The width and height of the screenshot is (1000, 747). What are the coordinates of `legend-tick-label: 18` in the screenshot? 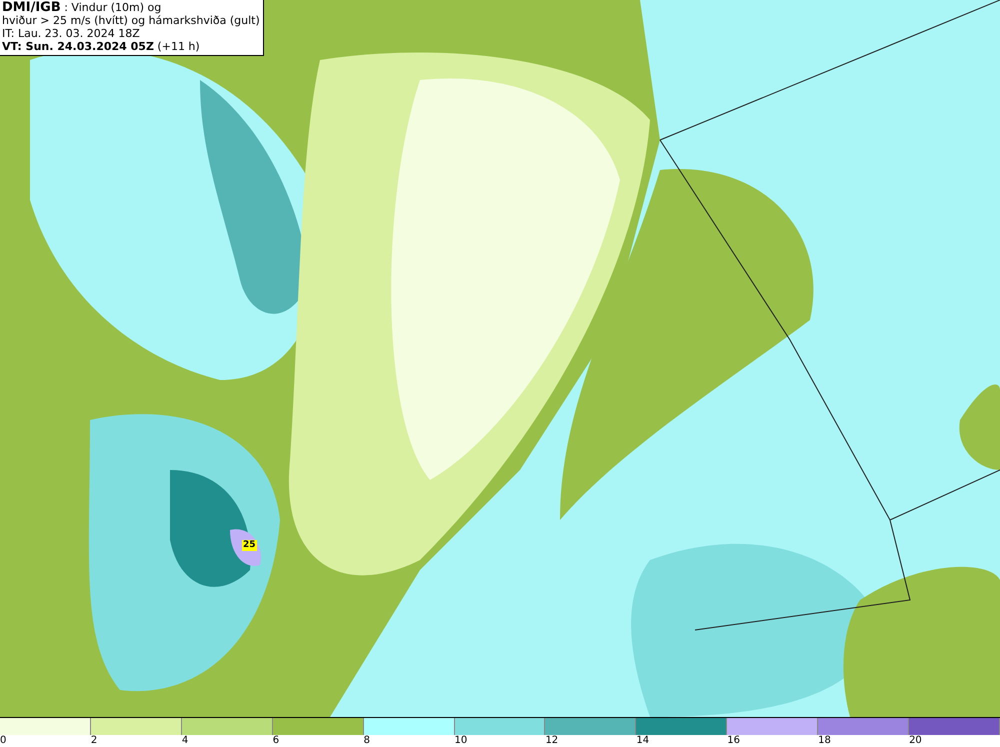 It's located at (825, 741).